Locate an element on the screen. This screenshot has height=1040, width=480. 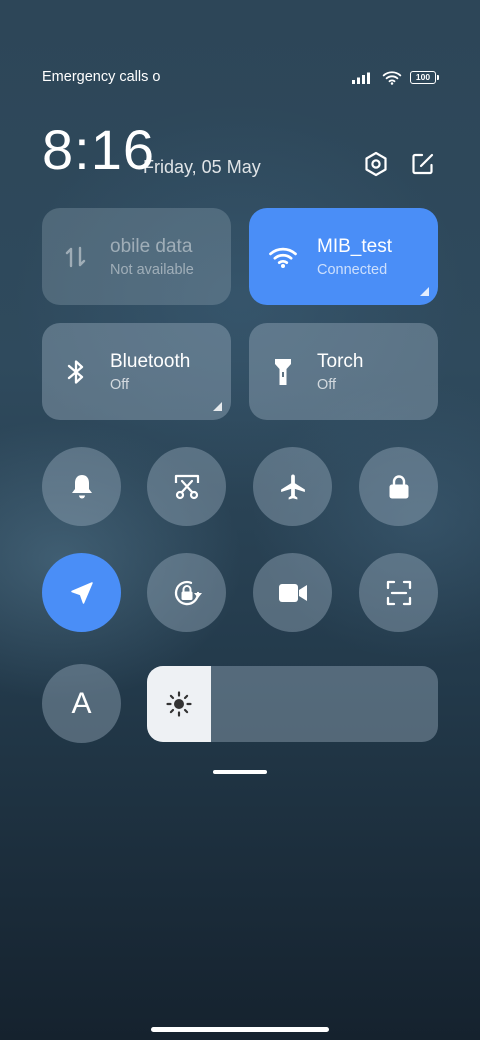
panel-drag-handle is located at coordinates (240, 772).